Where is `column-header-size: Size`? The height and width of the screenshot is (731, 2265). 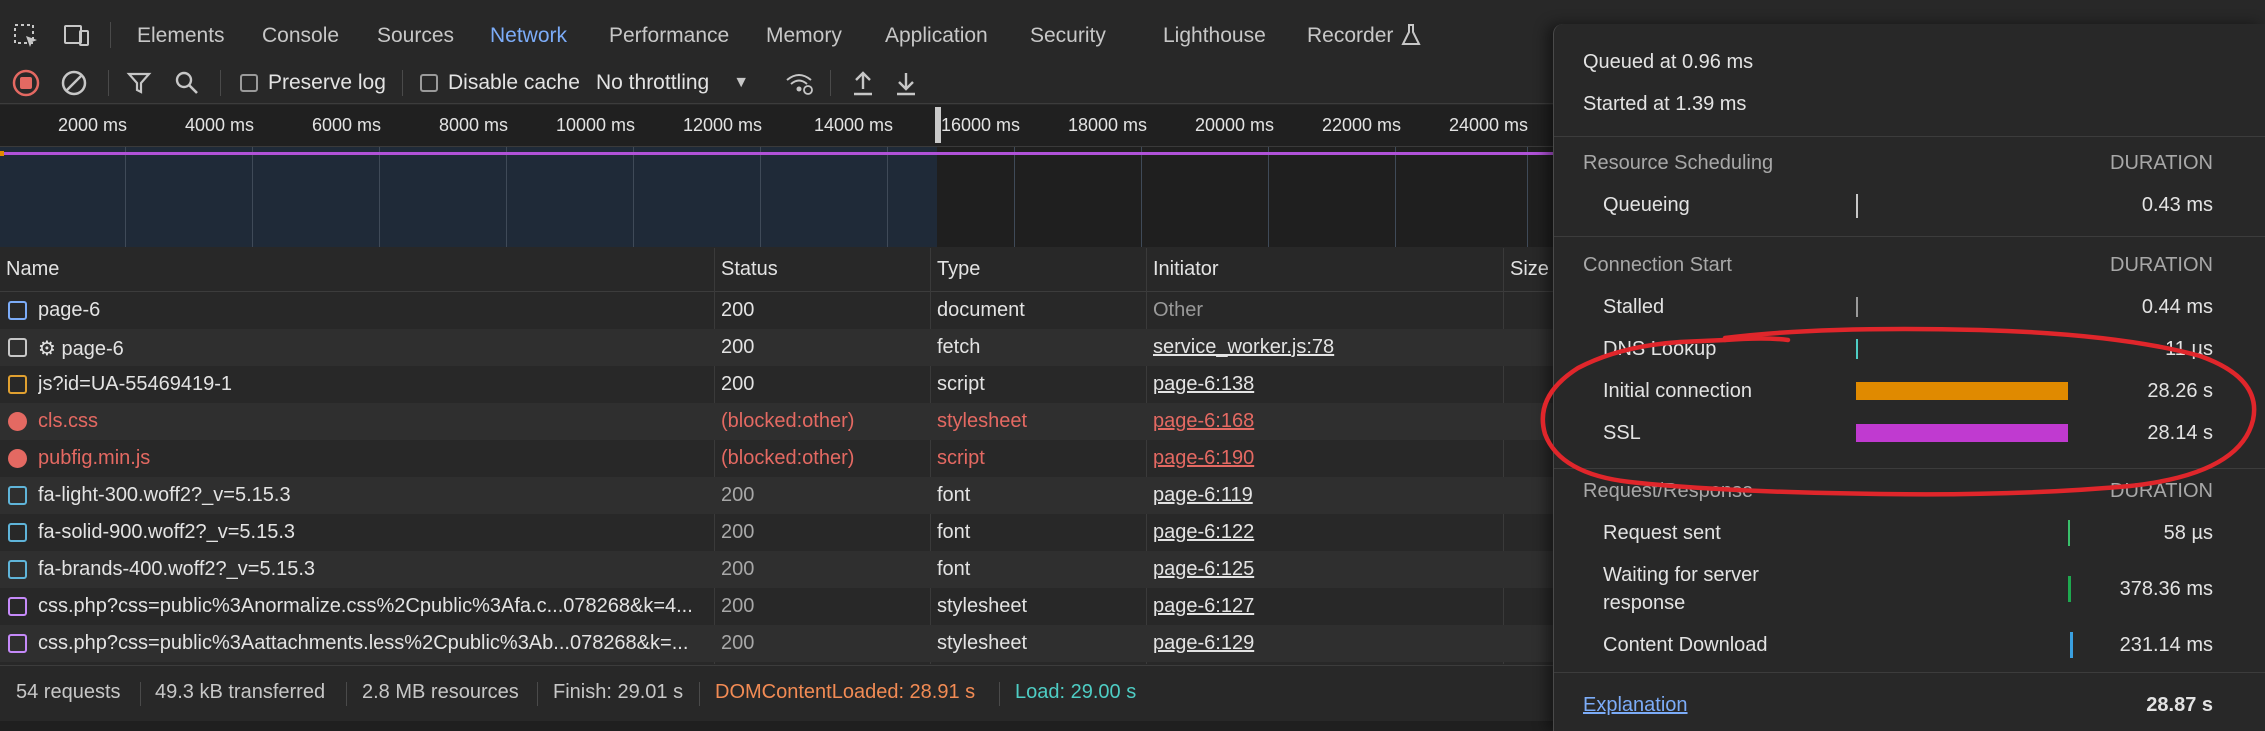
column-header-size: Size is located at coordinates (1529, 269).